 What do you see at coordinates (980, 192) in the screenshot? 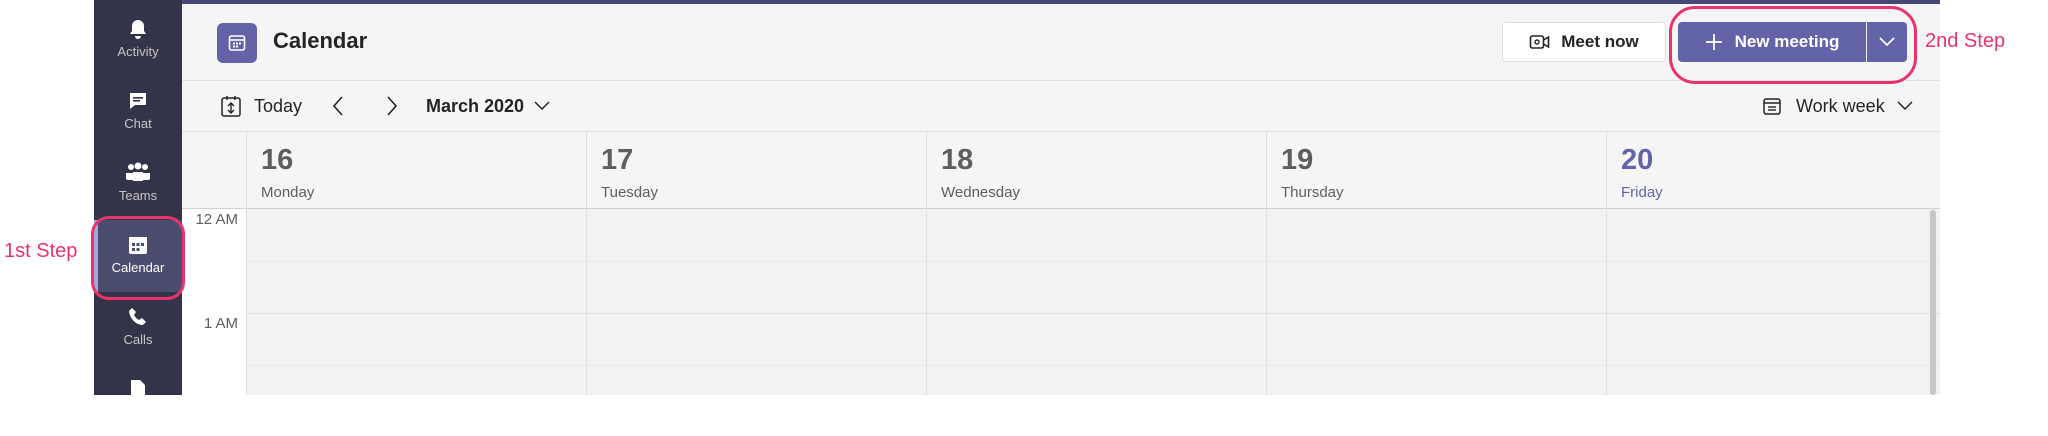
I see `day-name: Wednesday` at bounding box center [980, 192].